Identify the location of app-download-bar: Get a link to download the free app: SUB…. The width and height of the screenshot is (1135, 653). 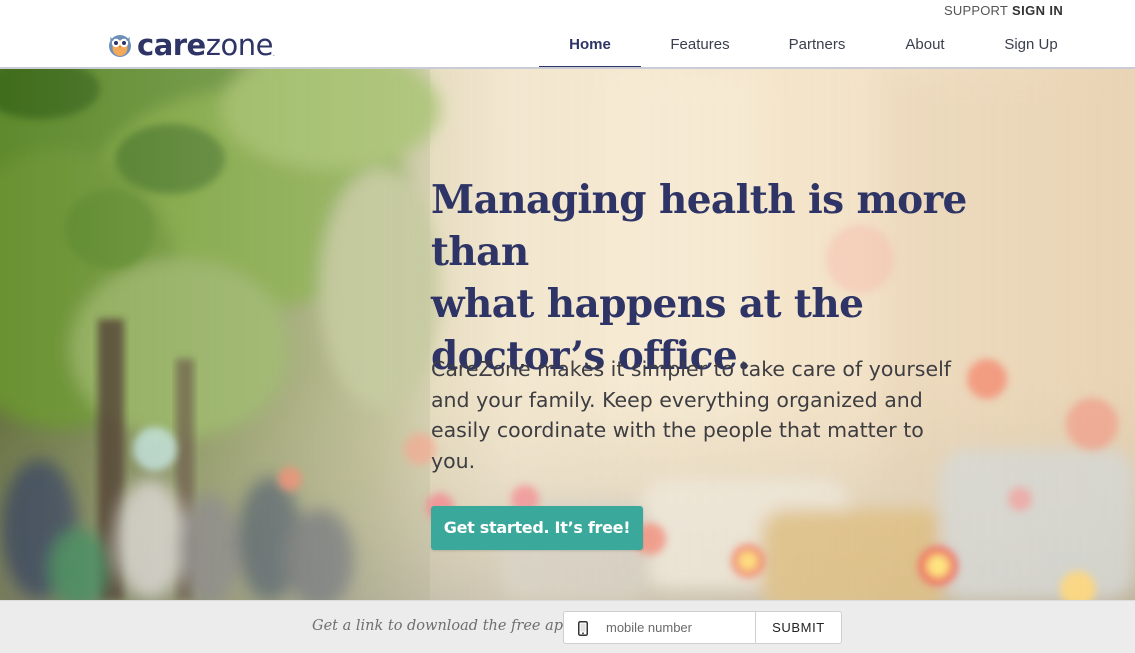
(567, 626).